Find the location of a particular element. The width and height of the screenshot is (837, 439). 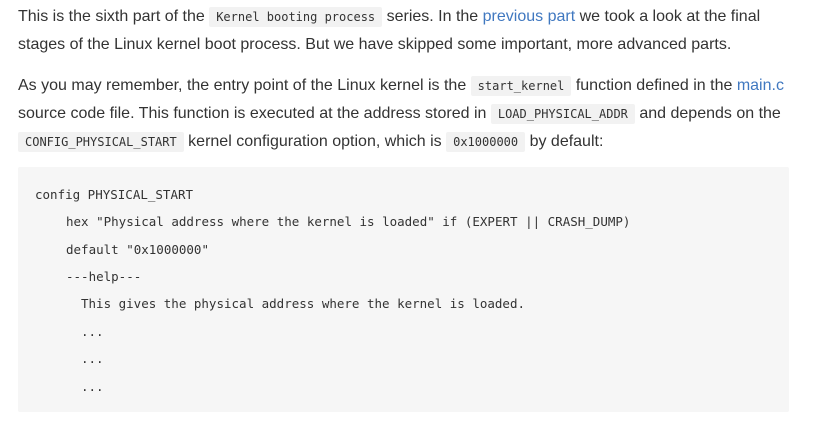

inline-code-config-physical-start: CONFIG_PHYSICAL_START is located at coordinates (101, 142).